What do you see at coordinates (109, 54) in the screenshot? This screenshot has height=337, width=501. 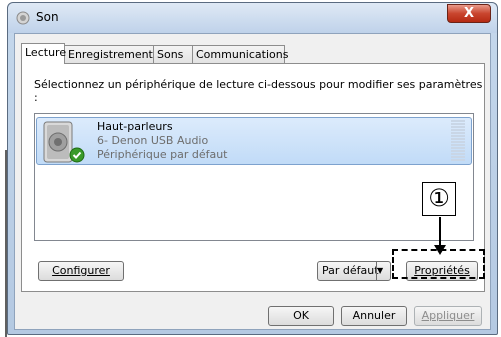 I see `tab-enregistrement: Enregistrement` at bounding box center [109, 54].